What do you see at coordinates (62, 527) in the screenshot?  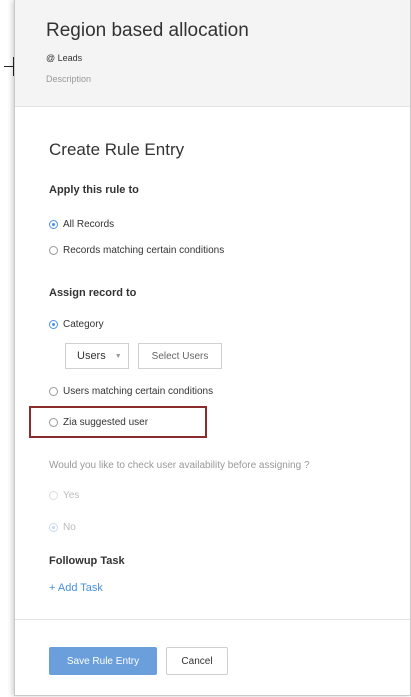 I see `radio-no: No` at bounding box center [62, 527].